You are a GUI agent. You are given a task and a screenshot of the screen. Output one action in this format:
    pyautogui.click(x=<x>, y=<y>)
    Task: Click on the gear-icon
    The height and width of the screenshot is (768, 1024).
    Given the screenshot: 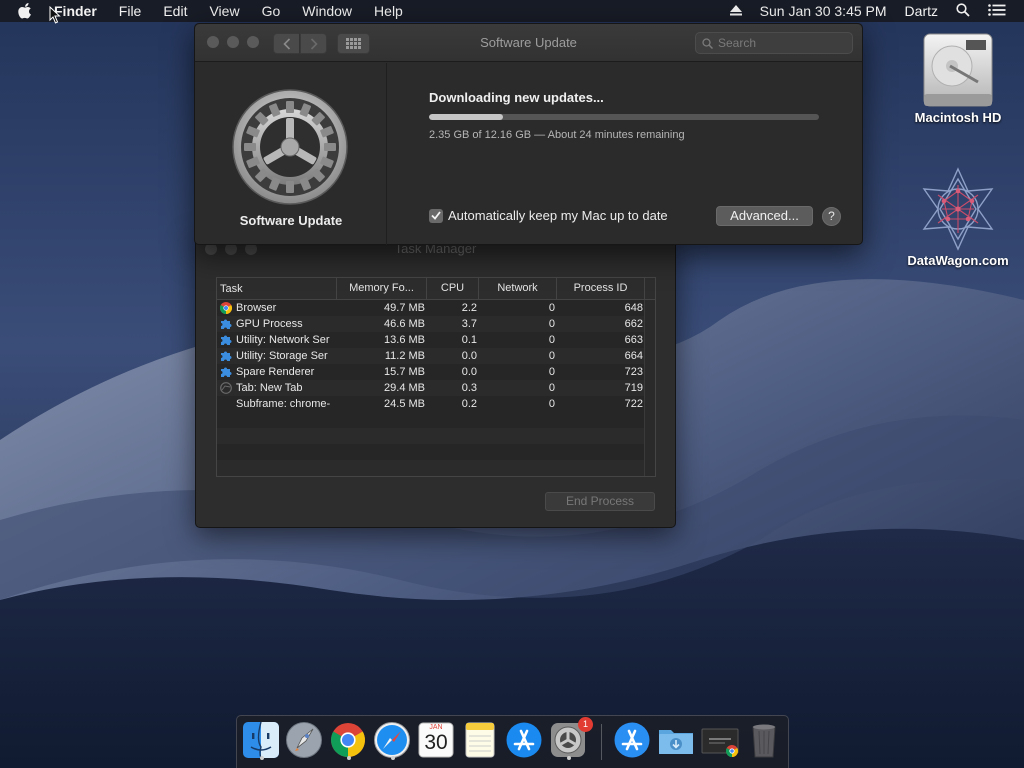 What is the action you would take?
    pyautogui.click(x=290, y=147)
    